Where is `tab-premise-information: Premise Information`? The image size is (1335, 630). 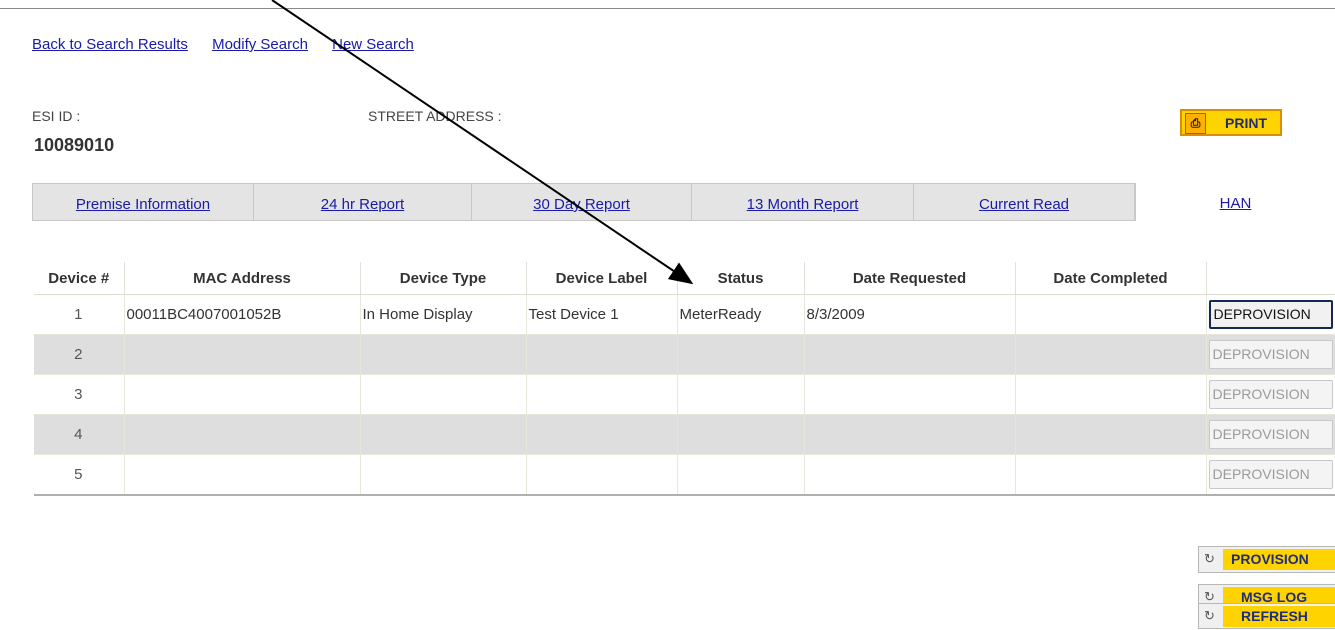 tab-premise-information: Premise Information is located at coordinates (142, 202).